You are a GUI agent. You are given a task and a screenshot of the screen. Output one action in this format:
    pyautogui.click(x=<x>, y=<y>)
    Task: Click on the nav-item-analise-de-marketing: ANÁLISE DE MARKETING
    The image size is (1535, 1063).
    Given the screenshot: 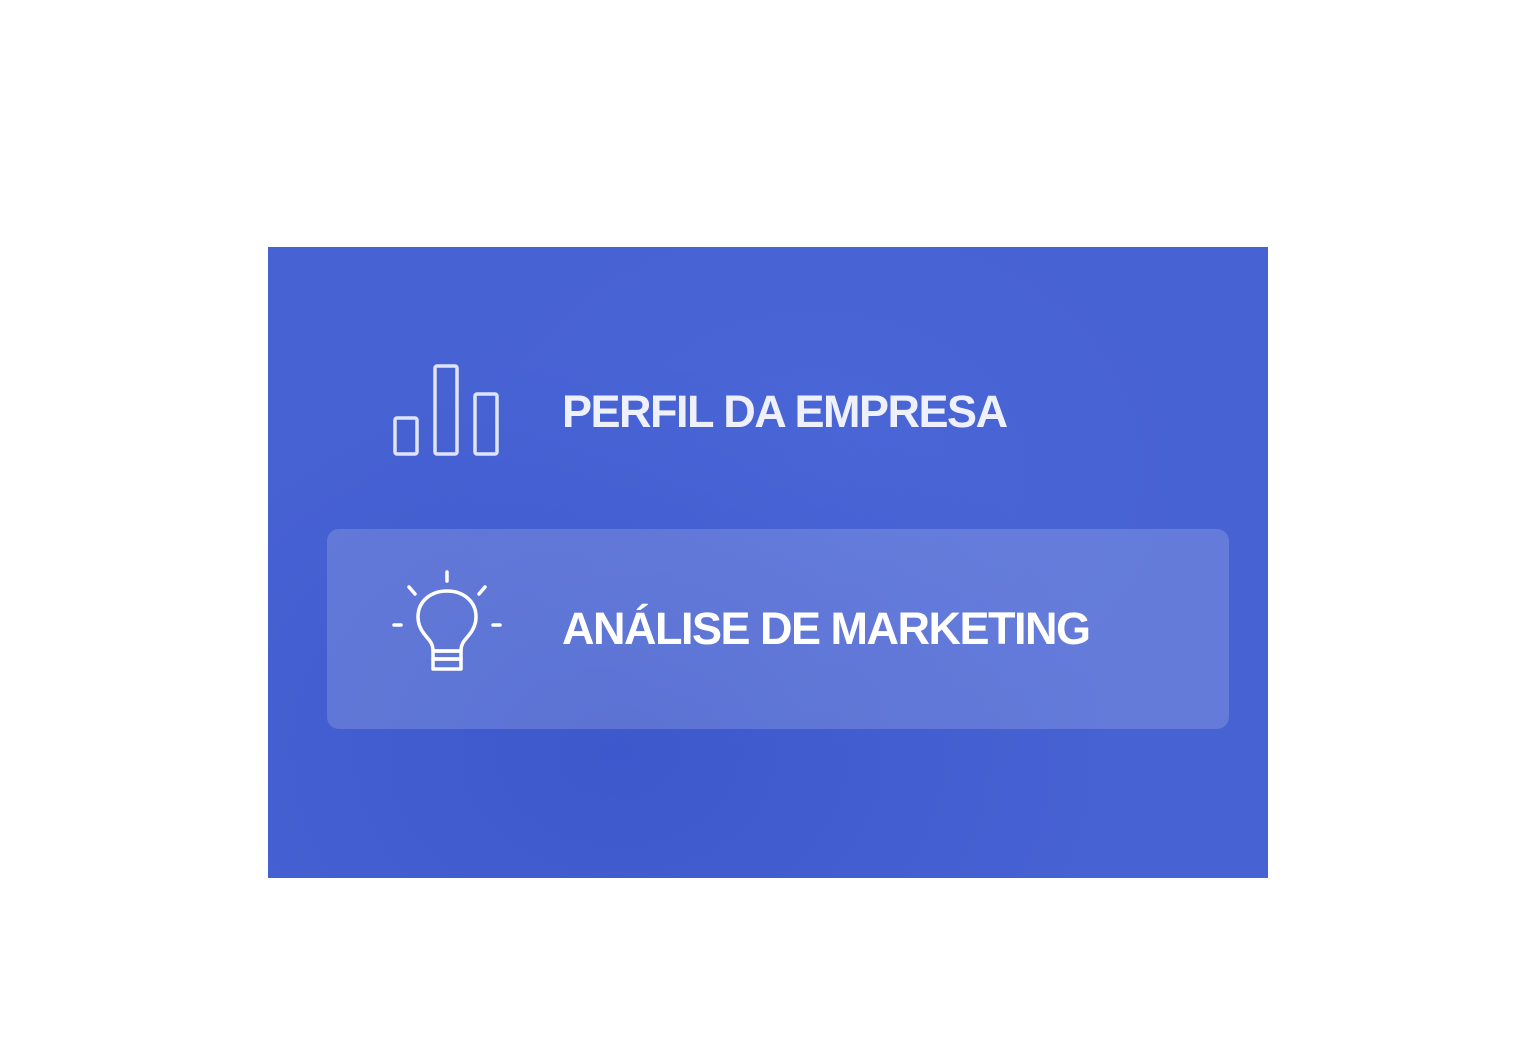 What is the action you would take?
    pyautogui.click(x=778, y=629)
    